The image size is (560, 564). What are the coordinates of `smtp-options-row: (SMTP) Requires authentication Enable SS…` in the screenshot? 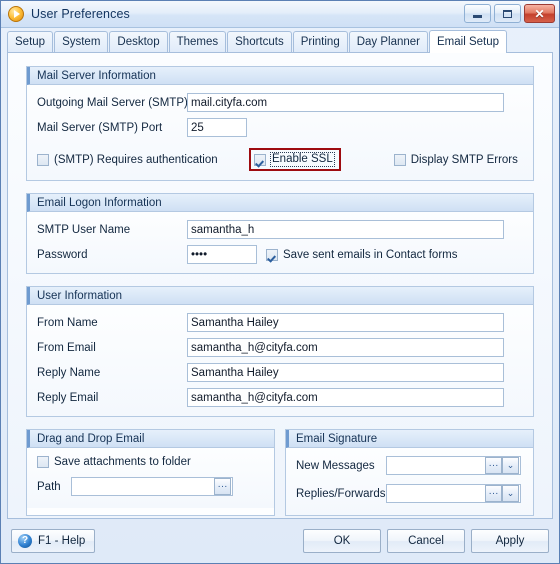 It's located at (280, 159).